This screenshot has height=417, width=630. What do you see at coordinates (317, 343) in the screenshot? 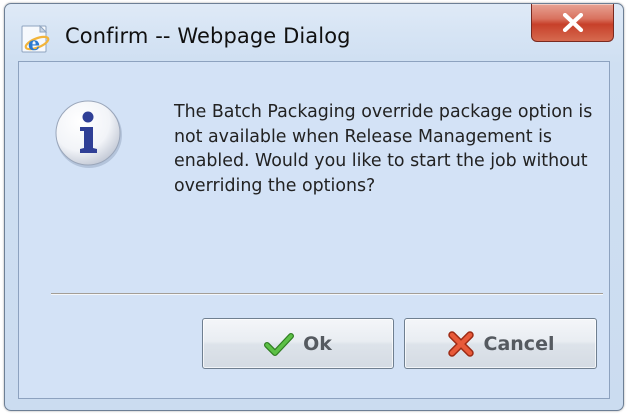
I see `ok-button-label: Ok` at bounding box center [317, 343].